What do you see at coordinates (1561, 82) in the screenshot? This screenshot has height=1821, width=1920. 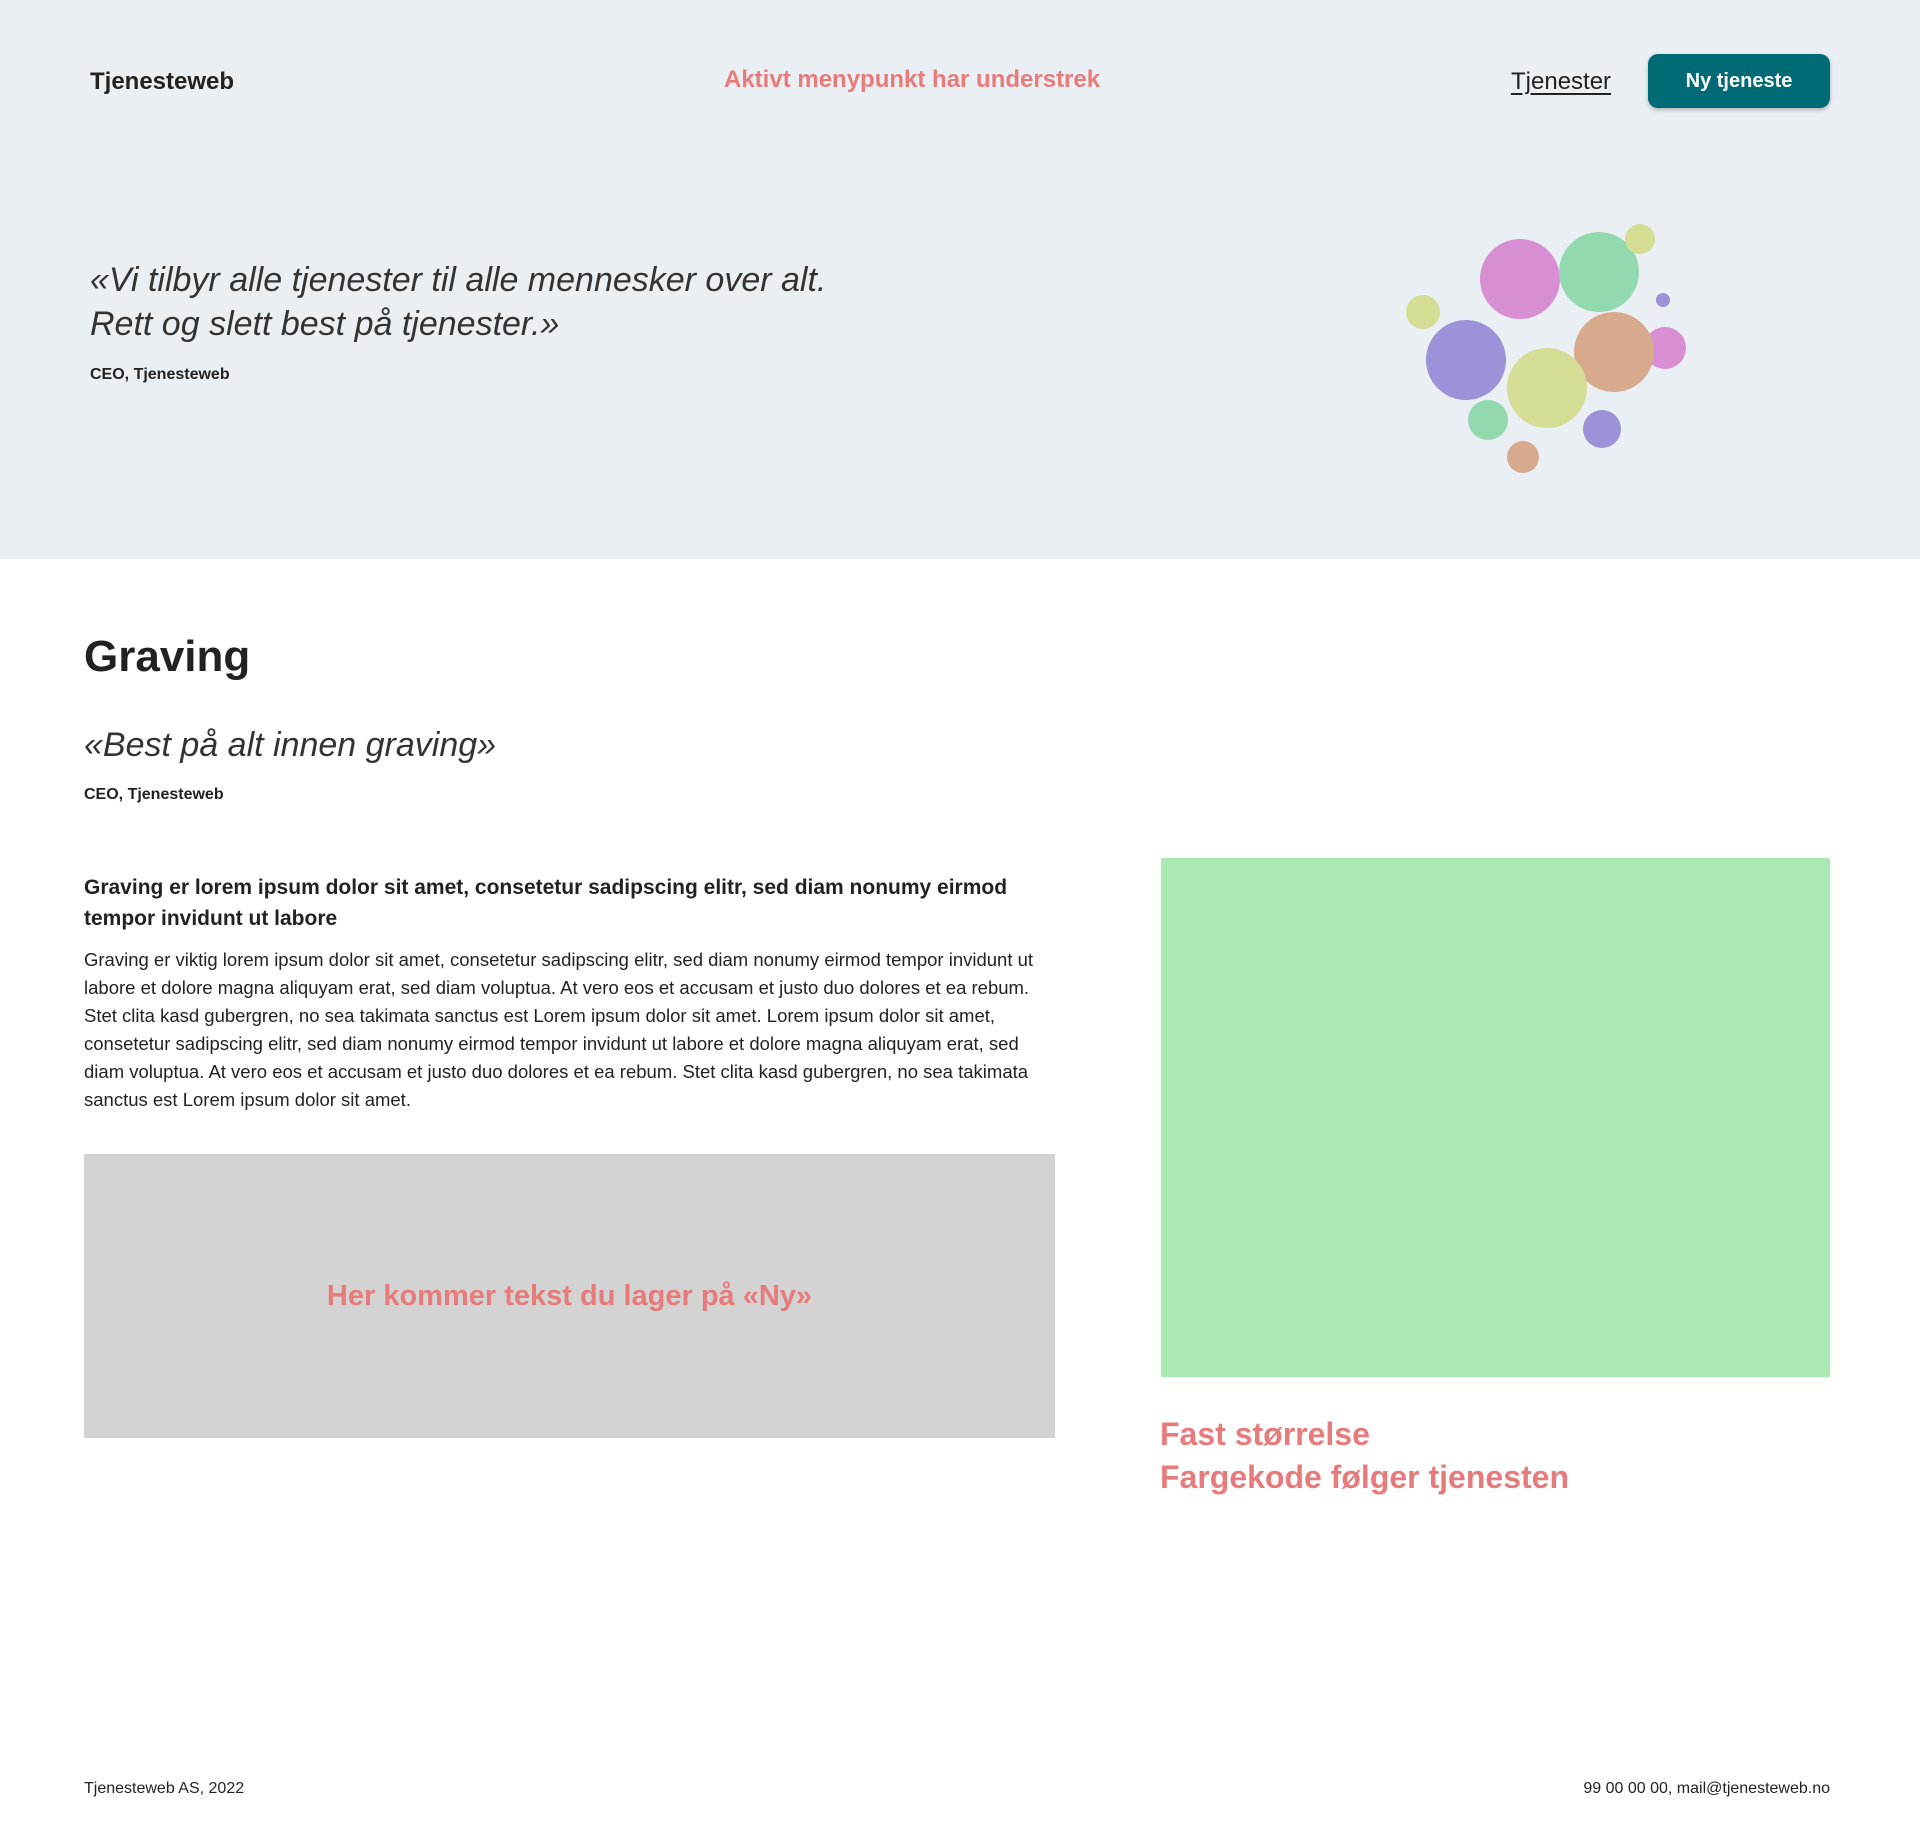 I see `nav-link-tjenester: Tjenester` at bounding box center [1561, 82].